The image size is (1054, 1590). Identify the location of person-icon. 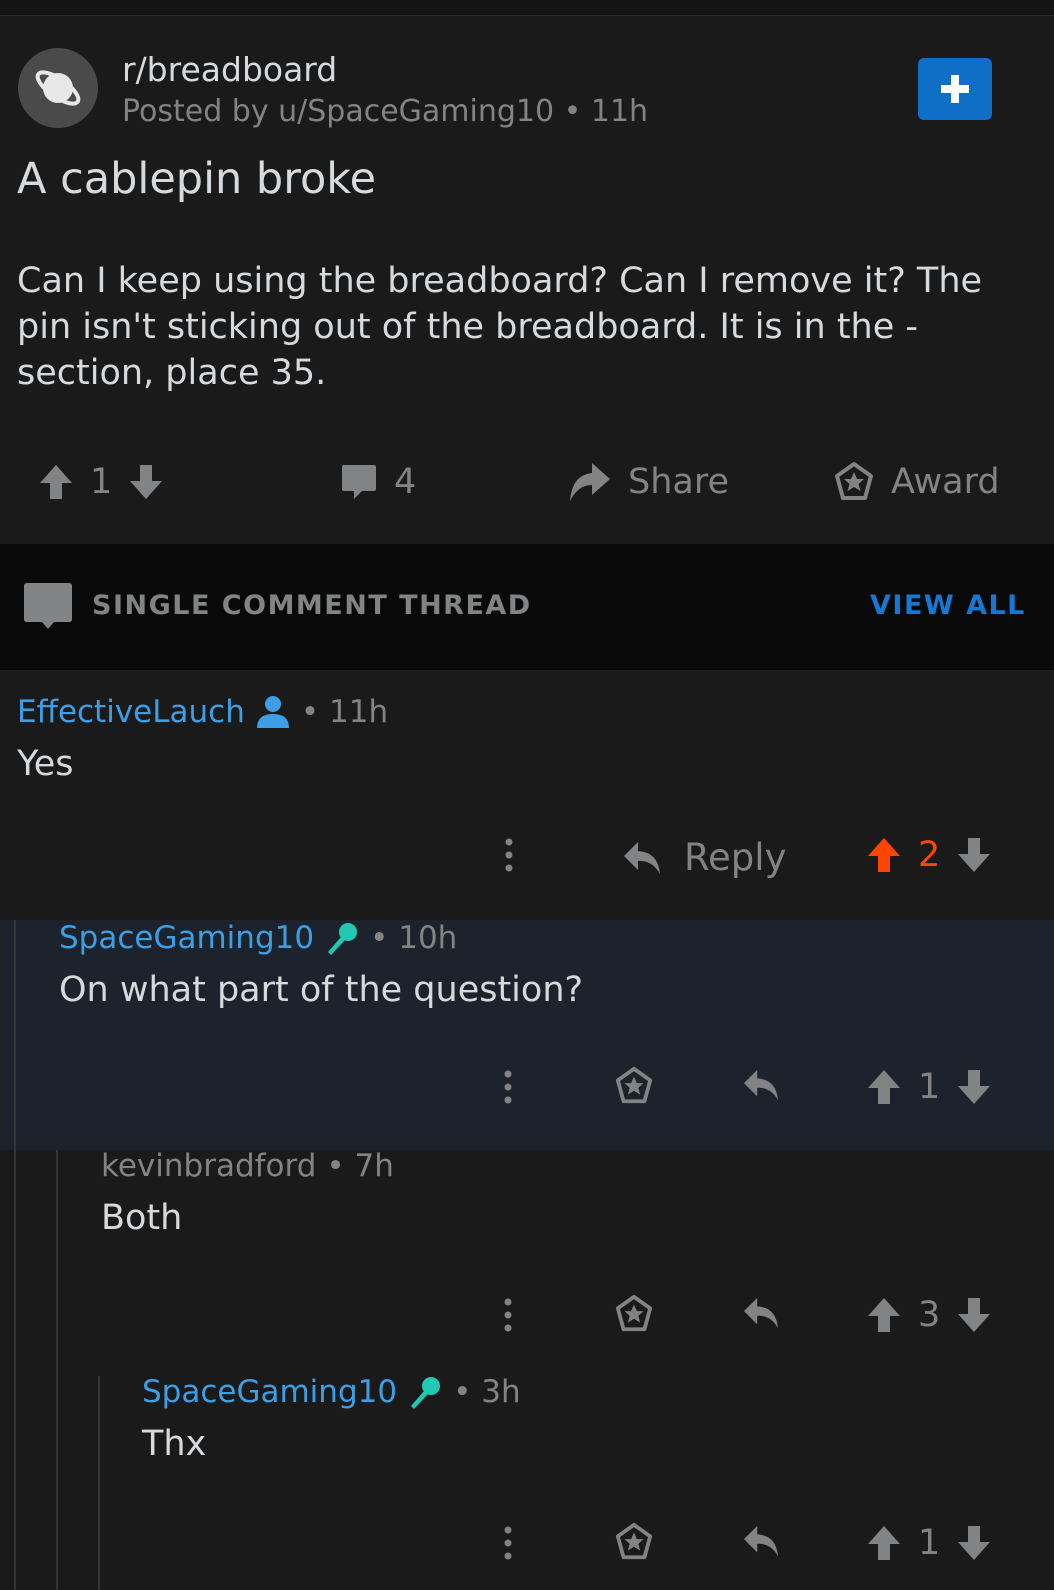
(272, 712).